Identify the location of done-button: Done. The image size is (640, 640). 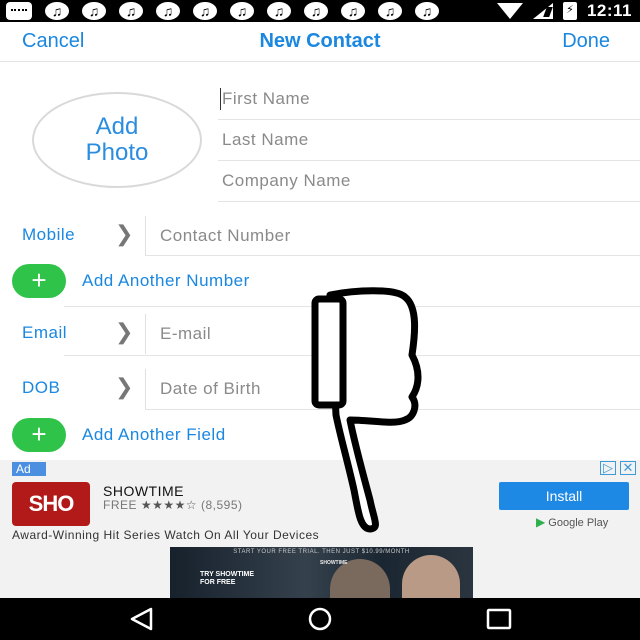
(586, 41).